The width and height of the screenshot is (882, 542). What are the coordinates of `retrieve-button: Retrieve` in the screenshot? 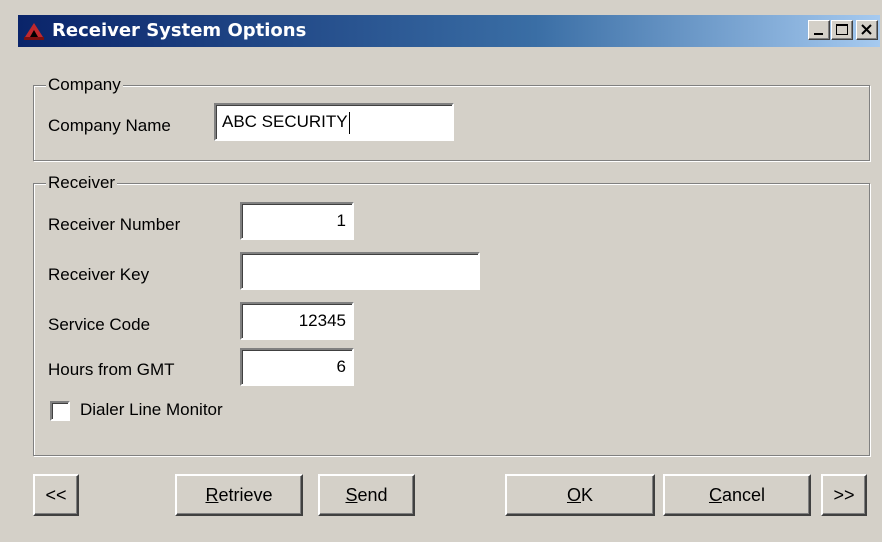 It's located at (239, 495).